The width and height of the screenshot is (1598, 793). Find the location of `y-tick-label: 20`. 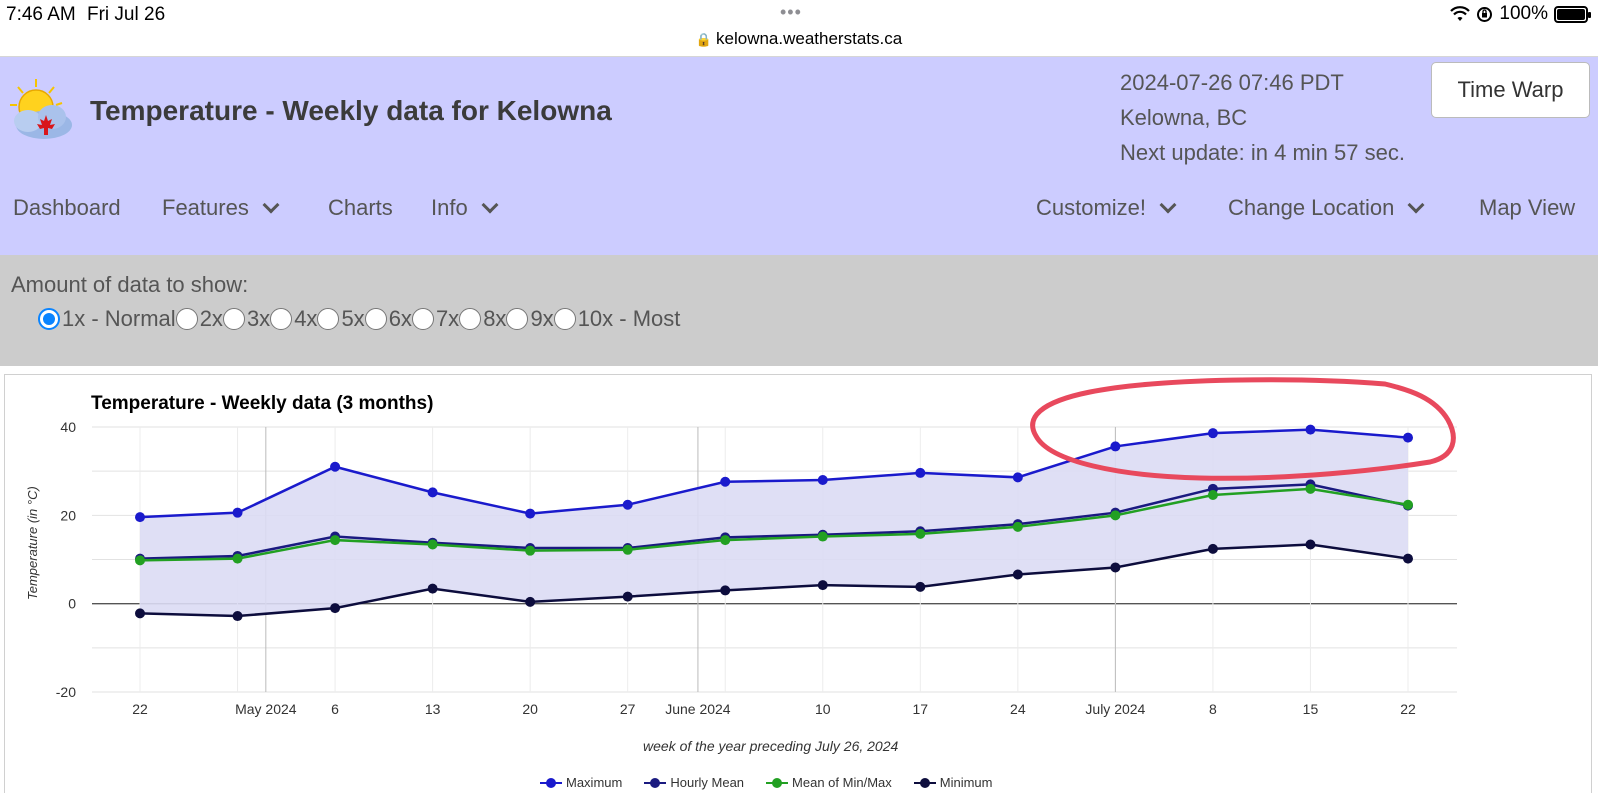

y-tick-label: 20 is located at coordinates (68, 515).